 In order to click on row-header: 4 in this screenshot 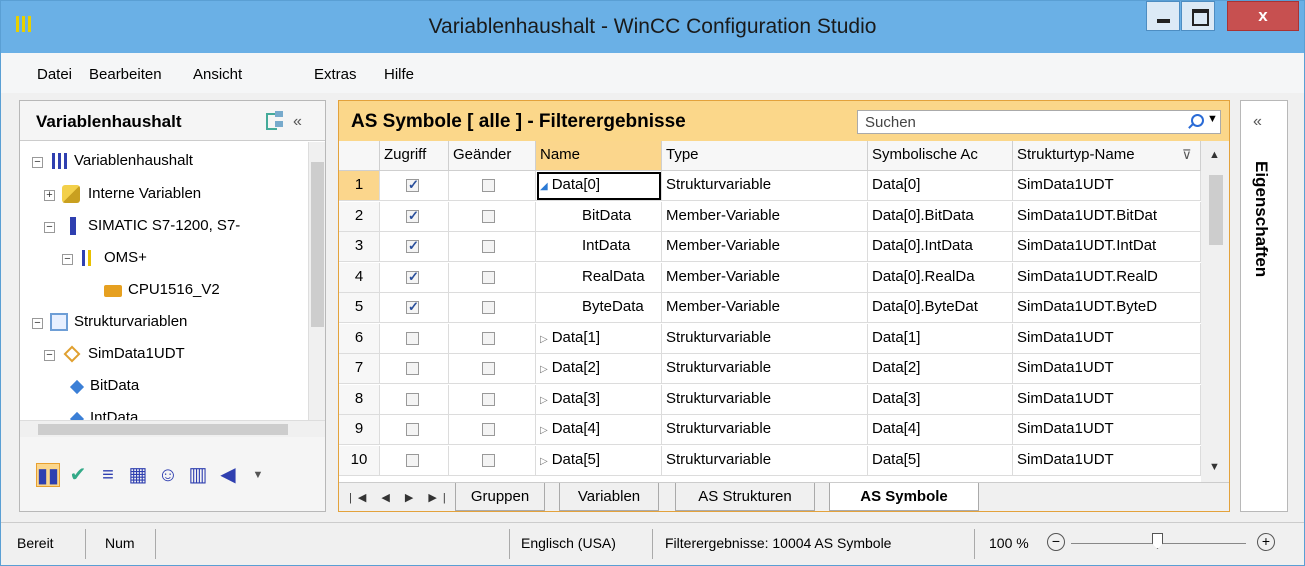, I will do `click(359, 277)`.